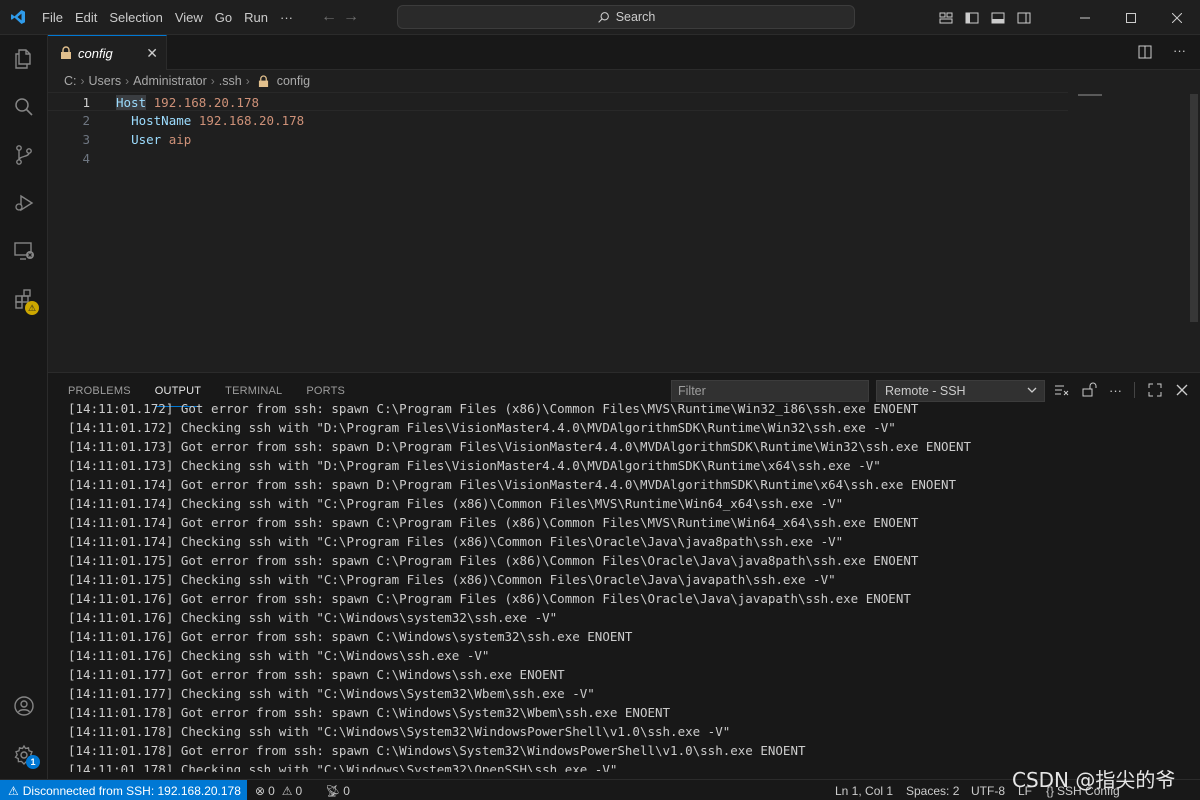  What do you see at coordinates (1155, 390) in the screenshot?
I see `maximize-panel-icon` at bounding box center [1155, 390].